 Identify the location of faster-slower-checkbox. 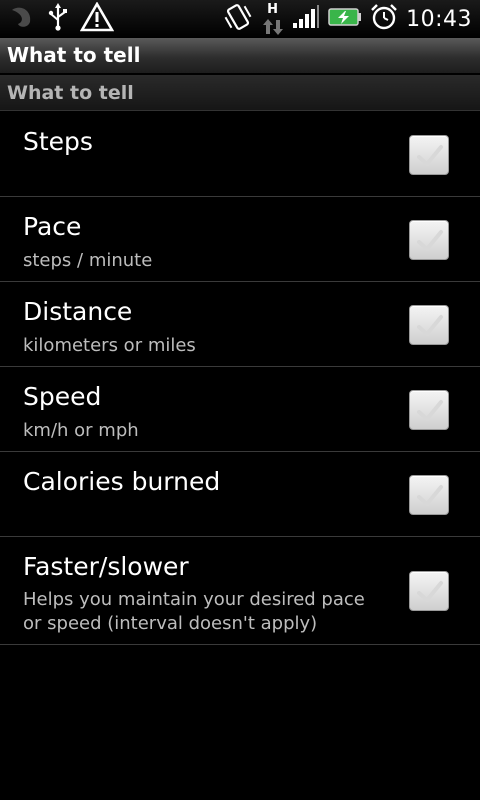
(429, 591).